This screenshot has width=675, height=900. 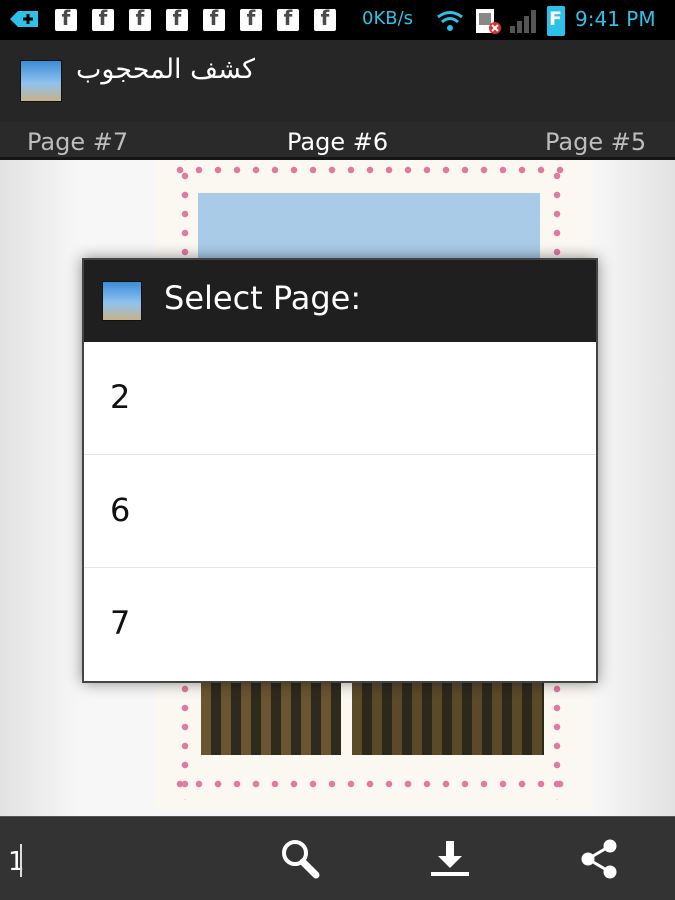 I want to click on dialog-header: Select Page:, so click(x=340, y=301).